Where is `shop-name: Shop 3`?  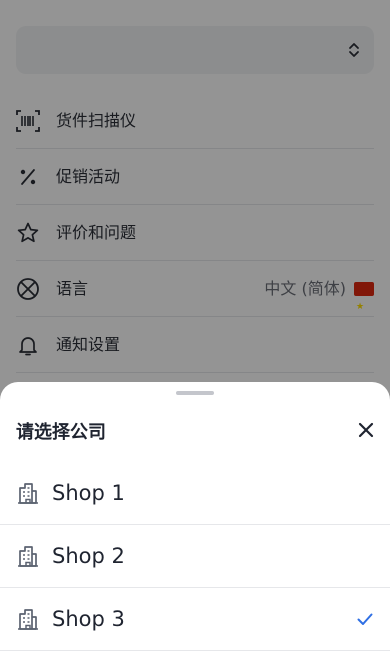 shop-name: Shop 3 is located at coordinates (88, 619).